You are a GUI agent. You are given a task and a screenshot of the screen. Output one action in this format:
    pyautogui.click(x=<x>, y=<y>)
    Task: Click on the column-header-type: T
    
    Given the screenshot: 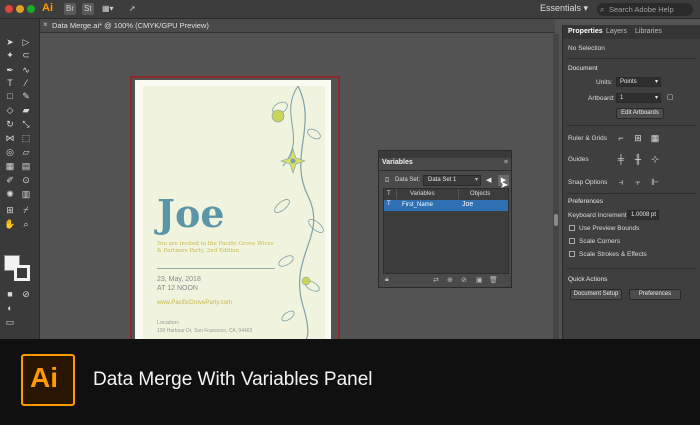 What is the action you would take?
    pyautogui.click(x=389, y=194)
    